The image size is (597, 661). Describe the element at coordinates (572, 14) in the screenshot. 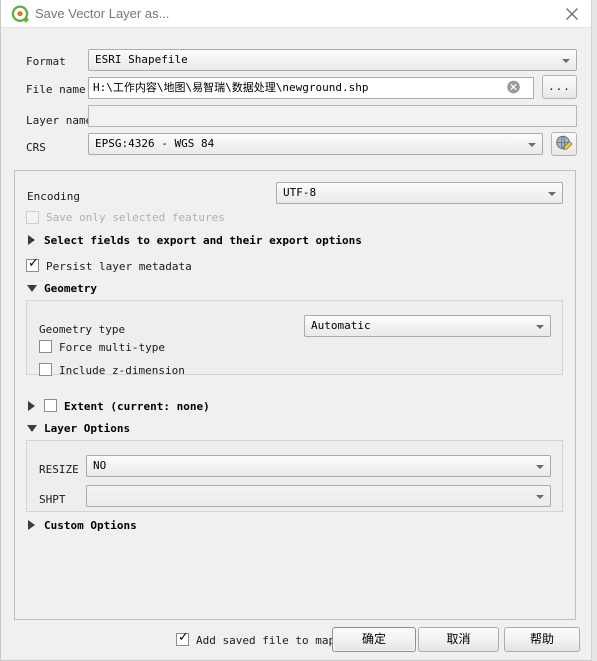

I see `close-icon` at that location.